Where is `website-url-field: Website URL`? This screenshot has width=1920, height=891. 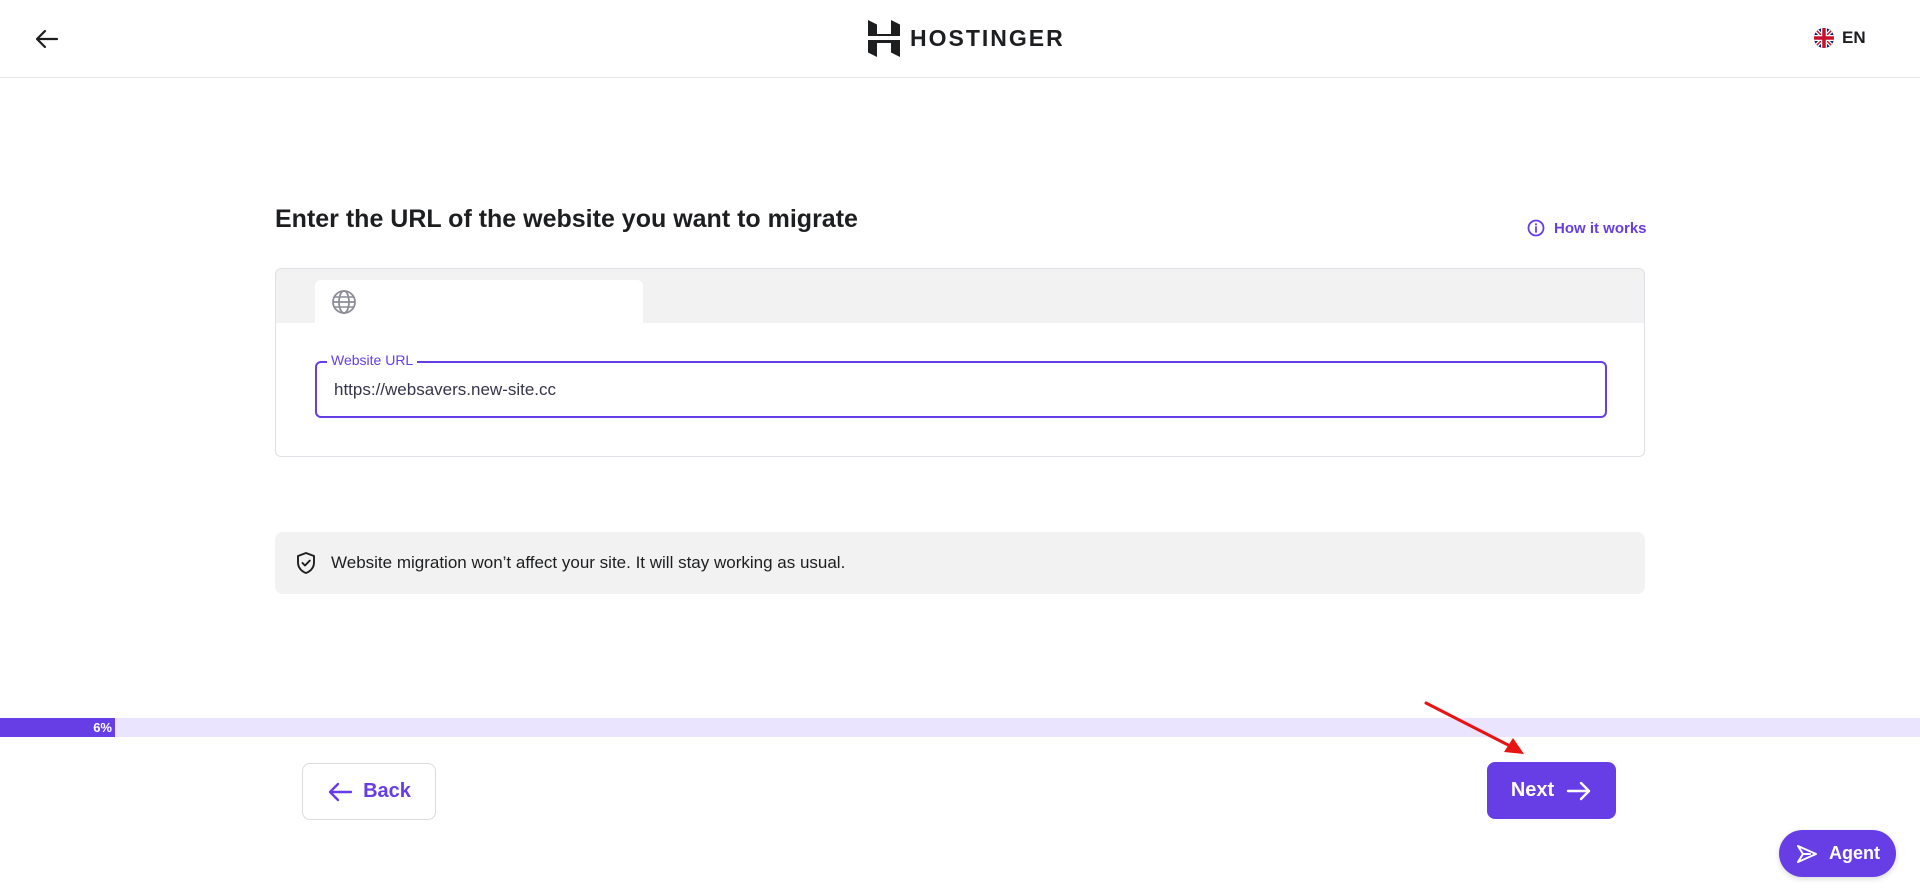 website-url-field: Website URL is located at coordinates (961, 385).